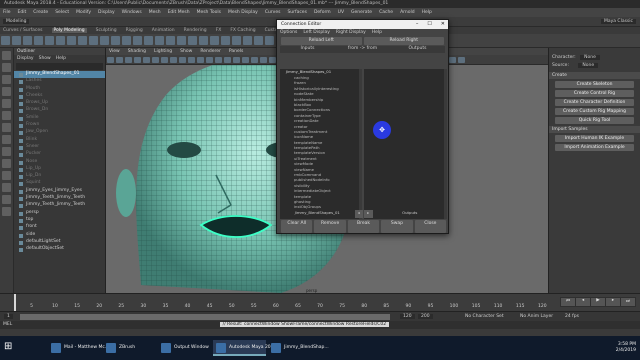  Describe the element at coordinates (386, 12) in the screenshot. I see `menu-cache: Cache` at that location.